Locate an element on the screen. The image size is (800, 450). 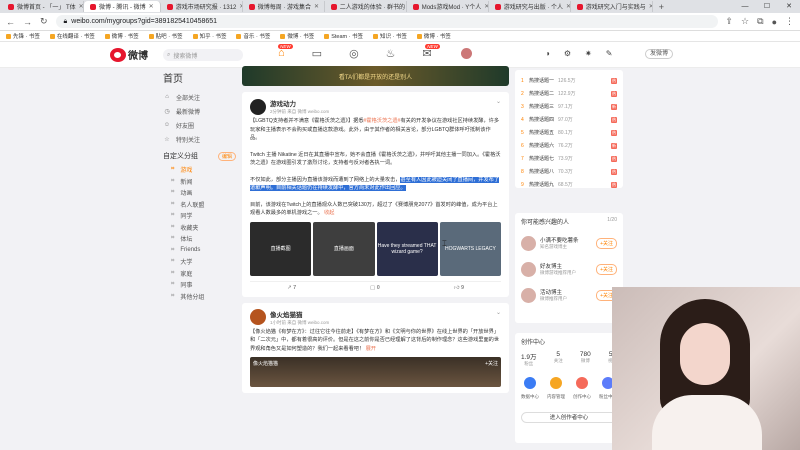
sidebar-item: ☺ 好友圈 is located at coordinates (199, 125).